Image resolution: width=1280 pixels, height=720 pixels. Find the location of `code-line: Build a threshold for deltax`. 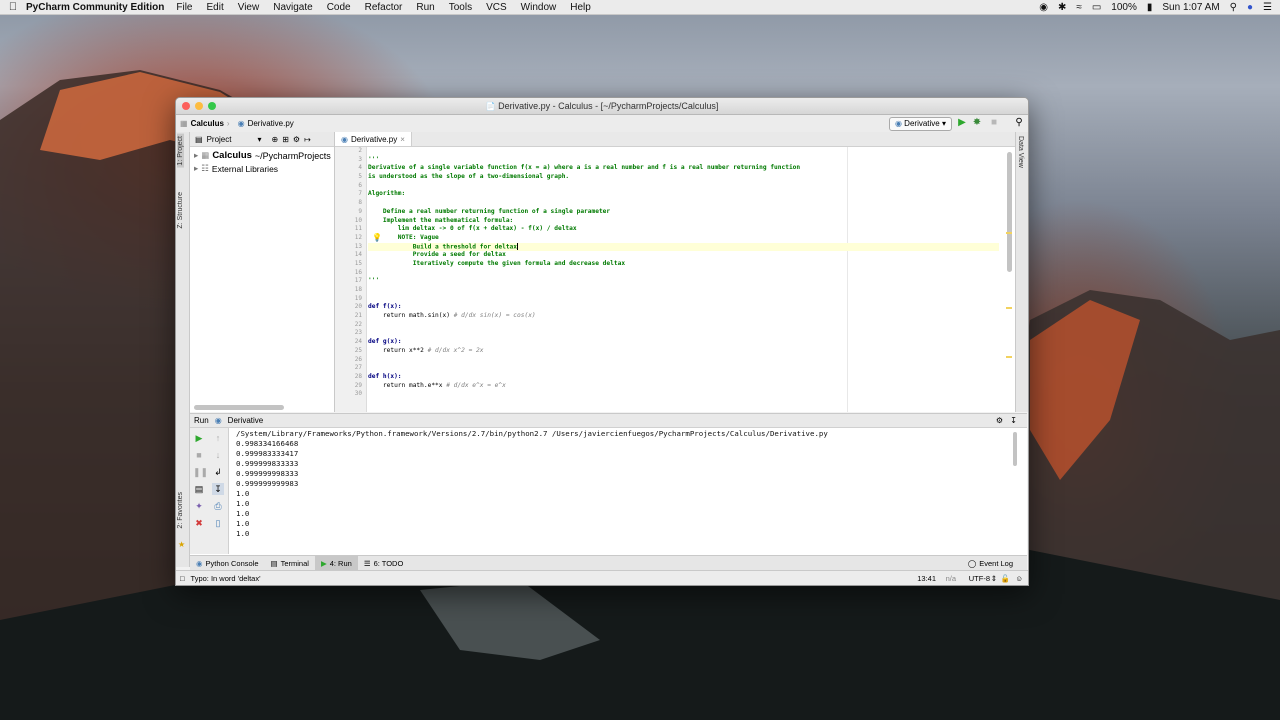

code-line: Build a threshold for deltax is located at coordinates (683, 247).